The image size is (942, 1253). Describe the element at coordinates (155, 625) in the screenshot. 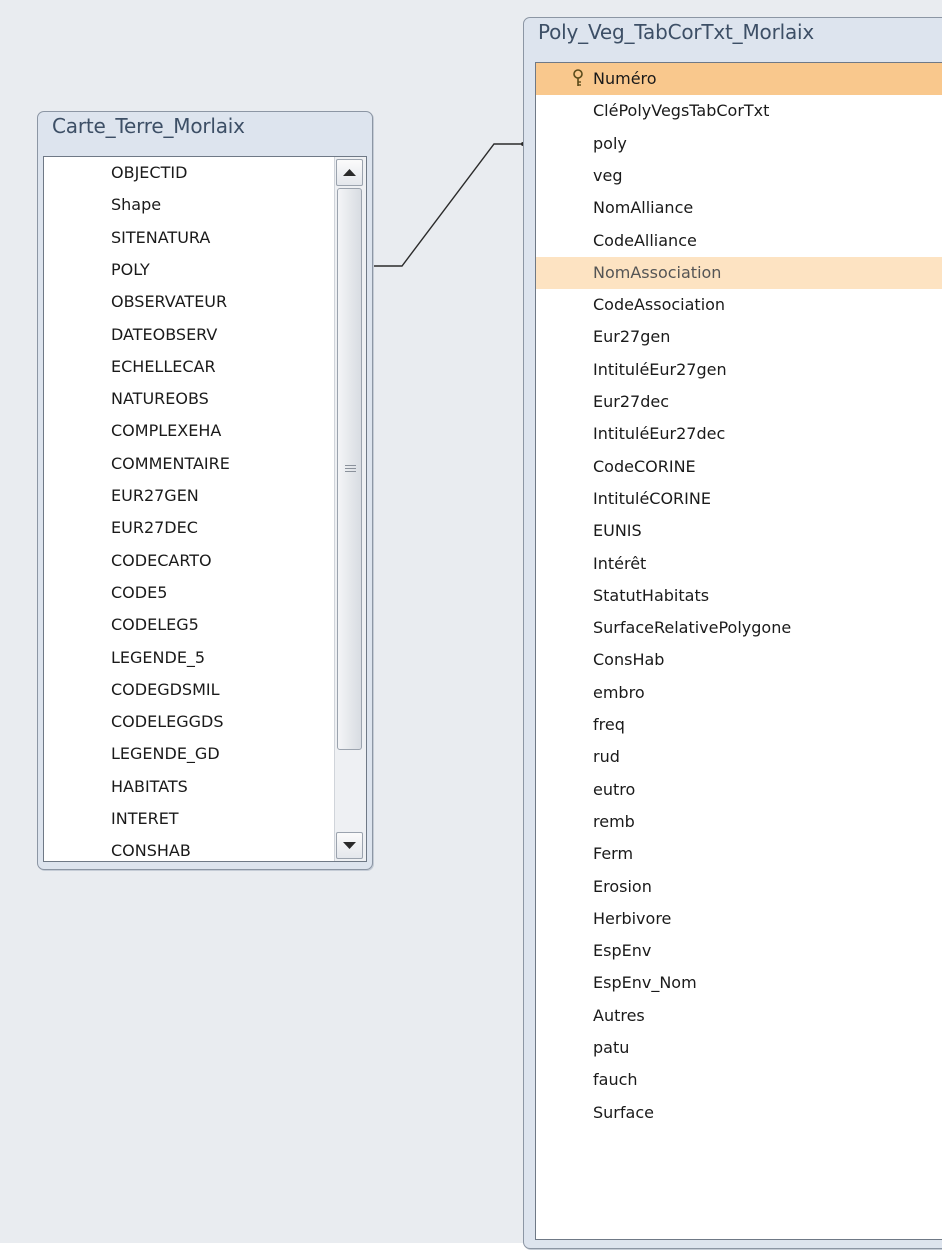

I see `field-name: CODELEG5` at that location.